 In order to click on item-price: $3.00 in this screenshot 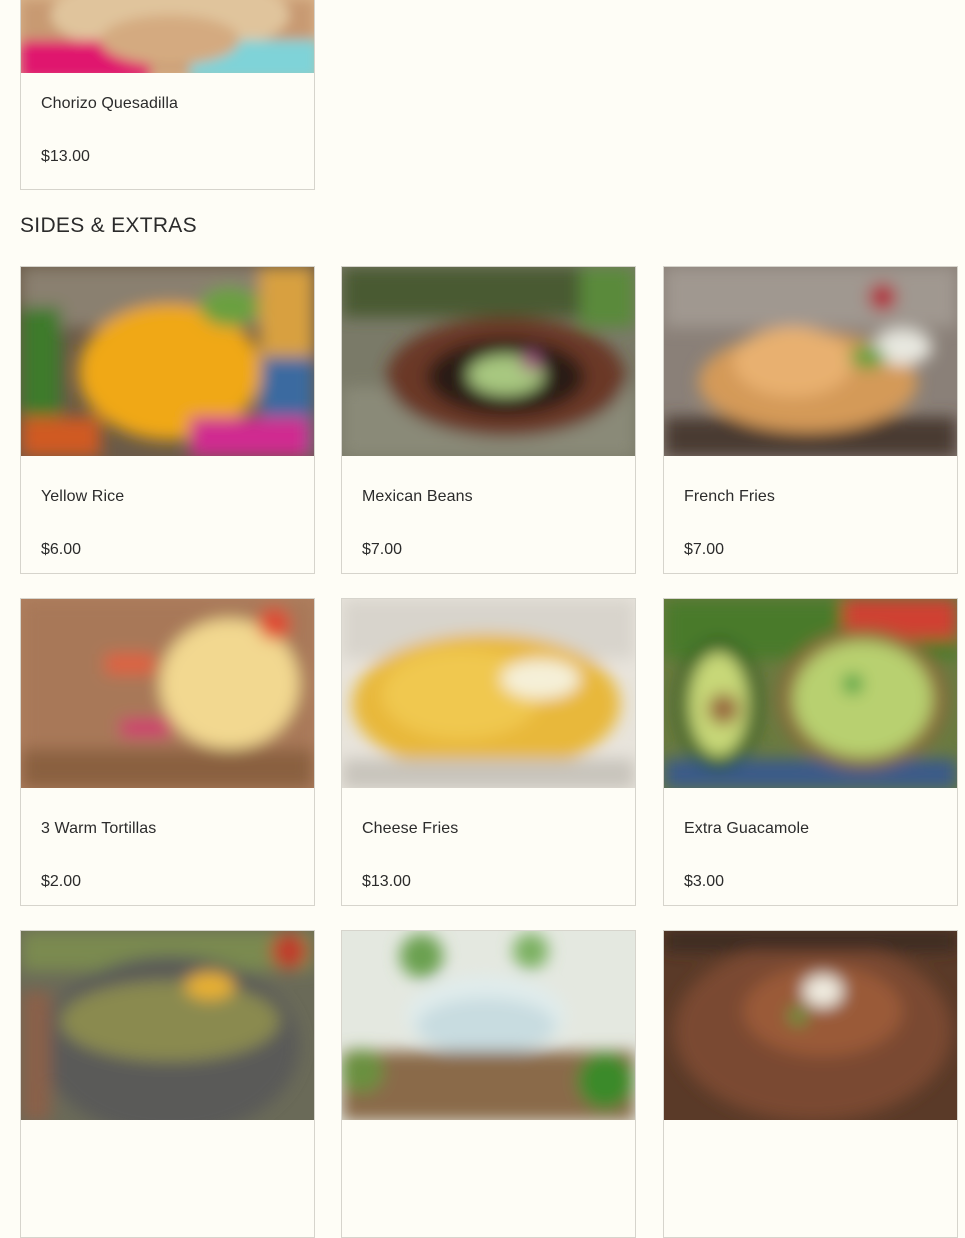, I will do `click(704, 881)`.